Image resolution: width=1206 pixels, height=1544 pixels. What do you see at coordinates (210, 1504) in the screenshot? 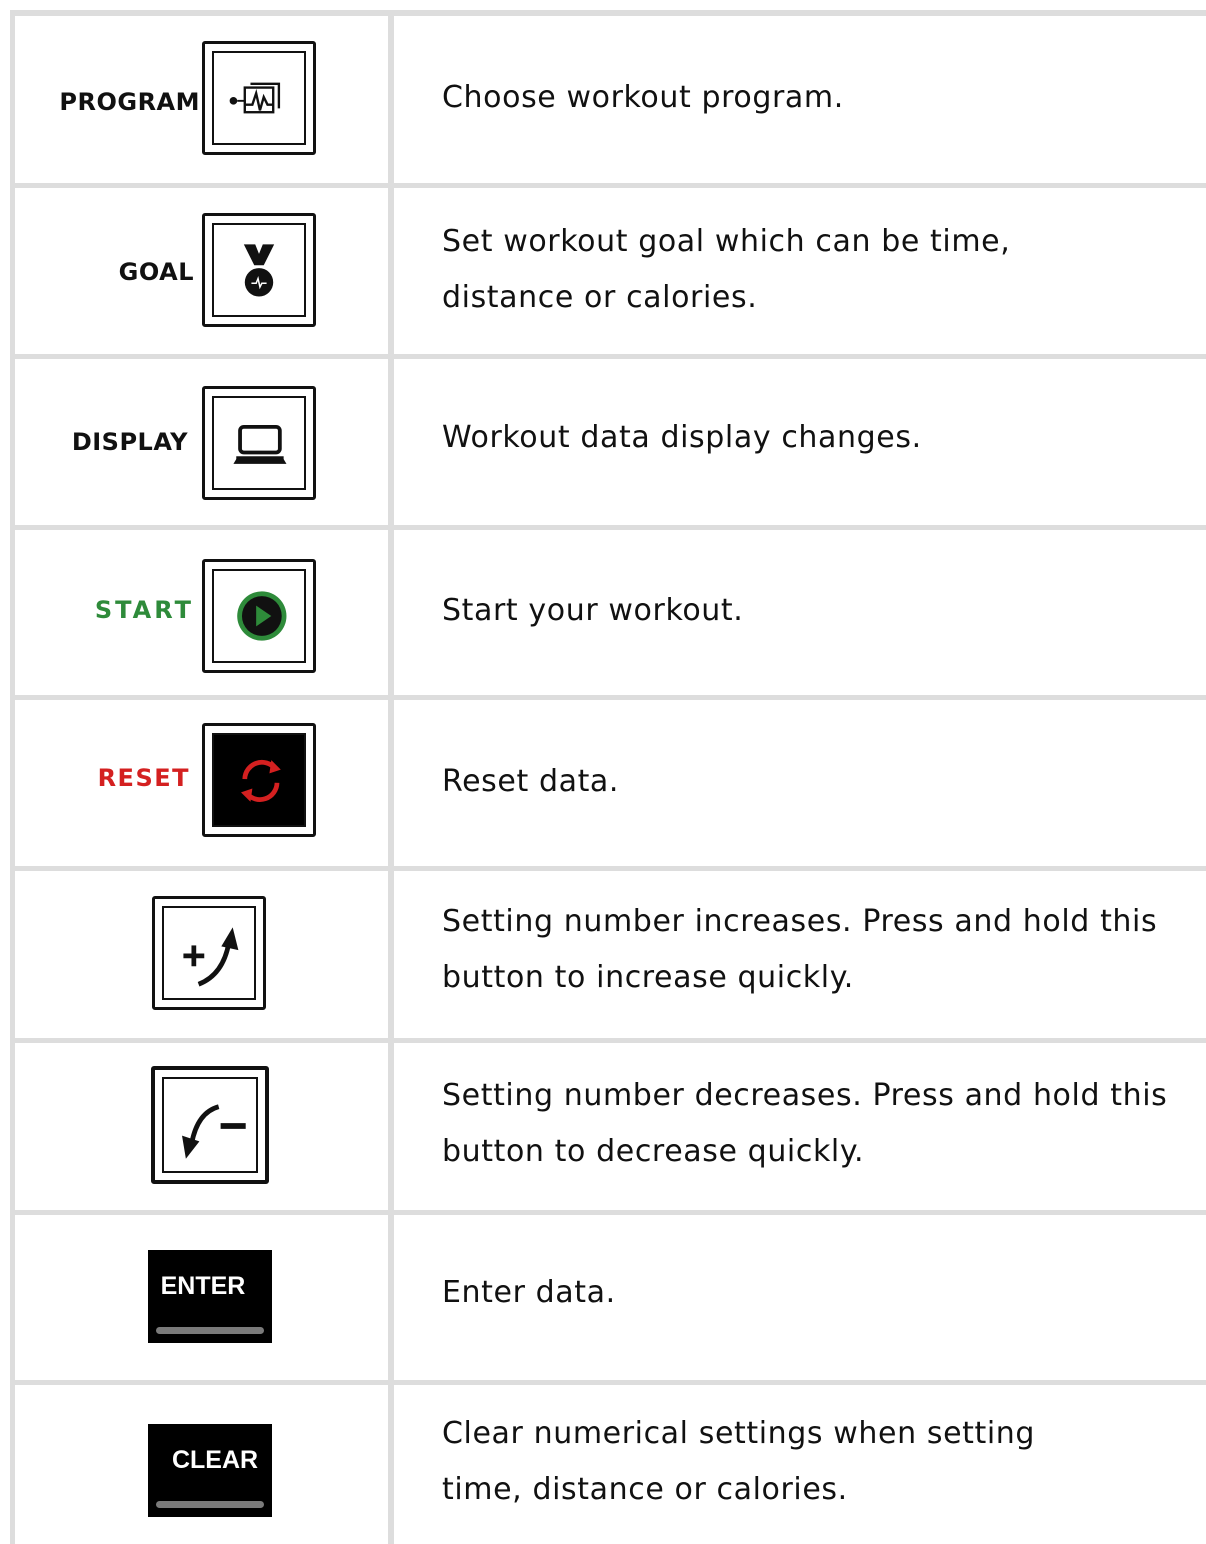
I see `clear-key-bar` at bounding box center [210, 1504].